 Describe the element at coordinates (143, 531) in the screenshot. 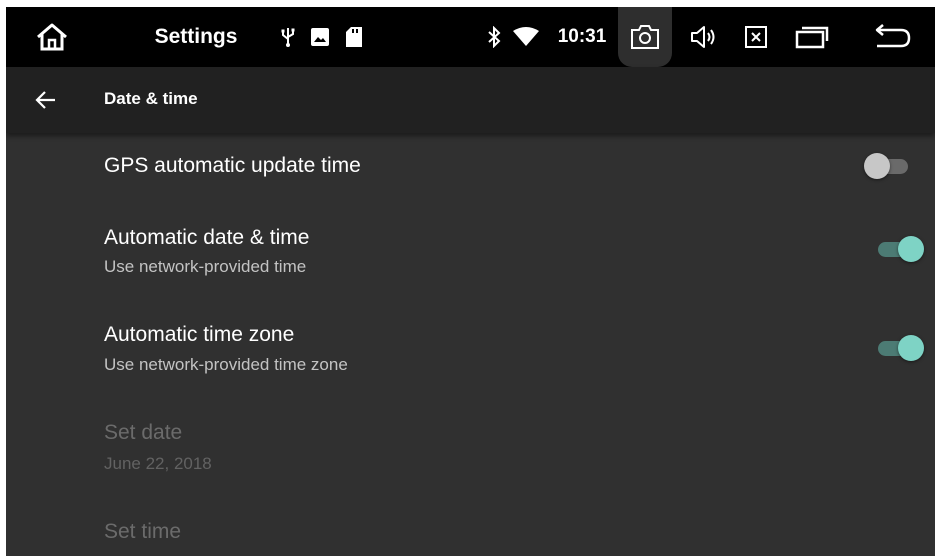

I see `setting-title: Set time` at that location.